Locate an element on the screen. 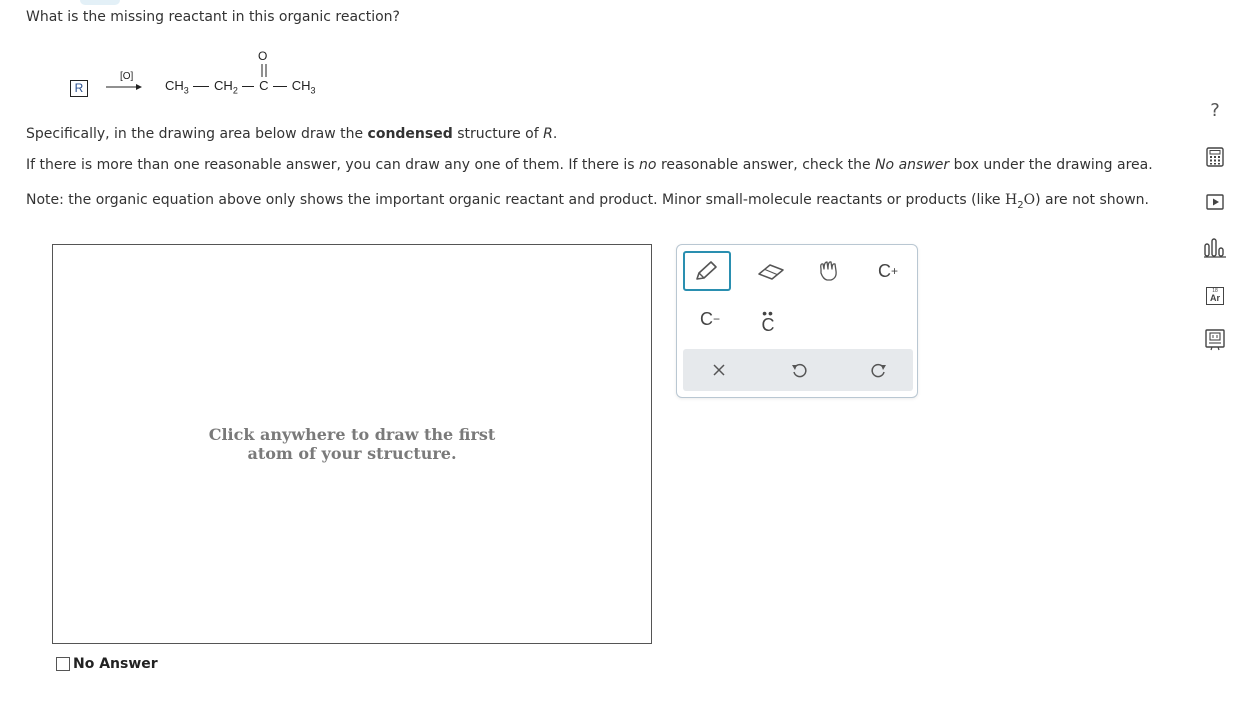  periodic-table-icon: 18 Ar is located at coordinates (1215, 296).